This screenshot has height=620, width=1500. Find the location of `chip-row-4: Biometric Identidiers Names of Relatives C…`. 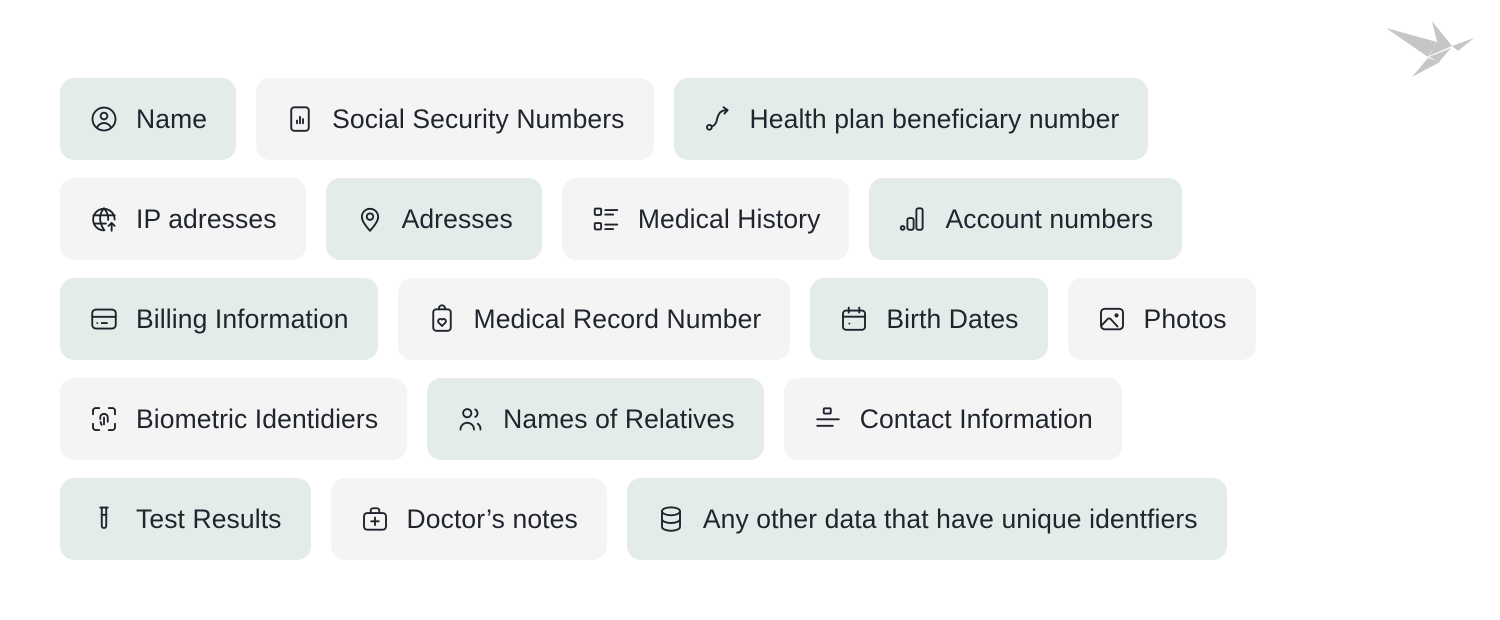

chip-row-4: Biometric Identidiers Names of Relatives C… is located at coordinates (770, 419).